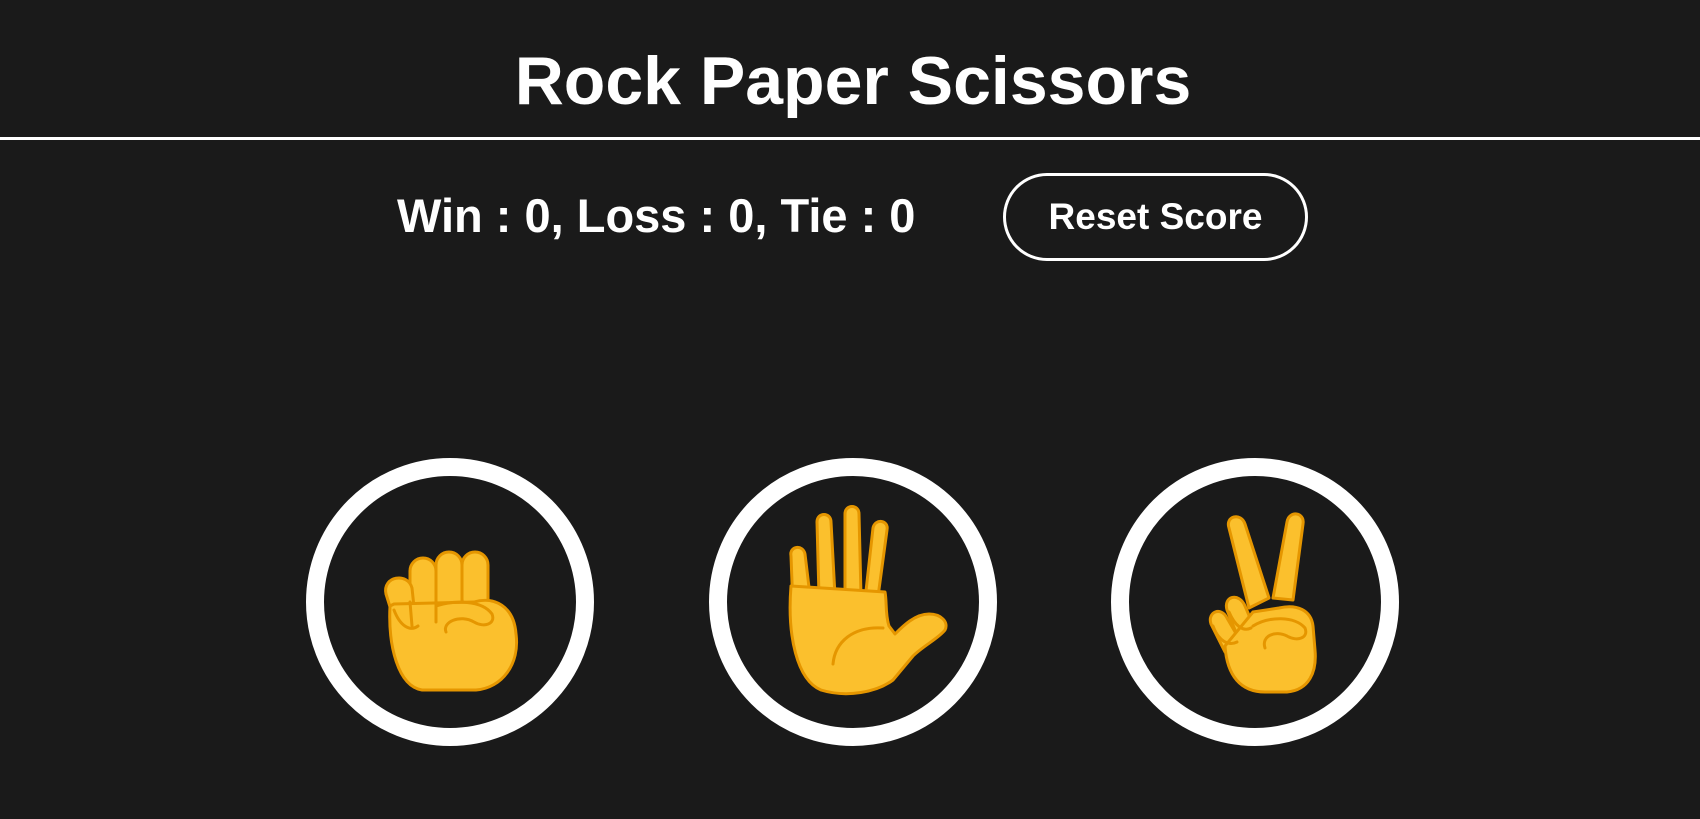  What do you see at coordinates (868, 600) in the screenshot?
I see `raised-hand-icon` at bounding box center [868, 600].